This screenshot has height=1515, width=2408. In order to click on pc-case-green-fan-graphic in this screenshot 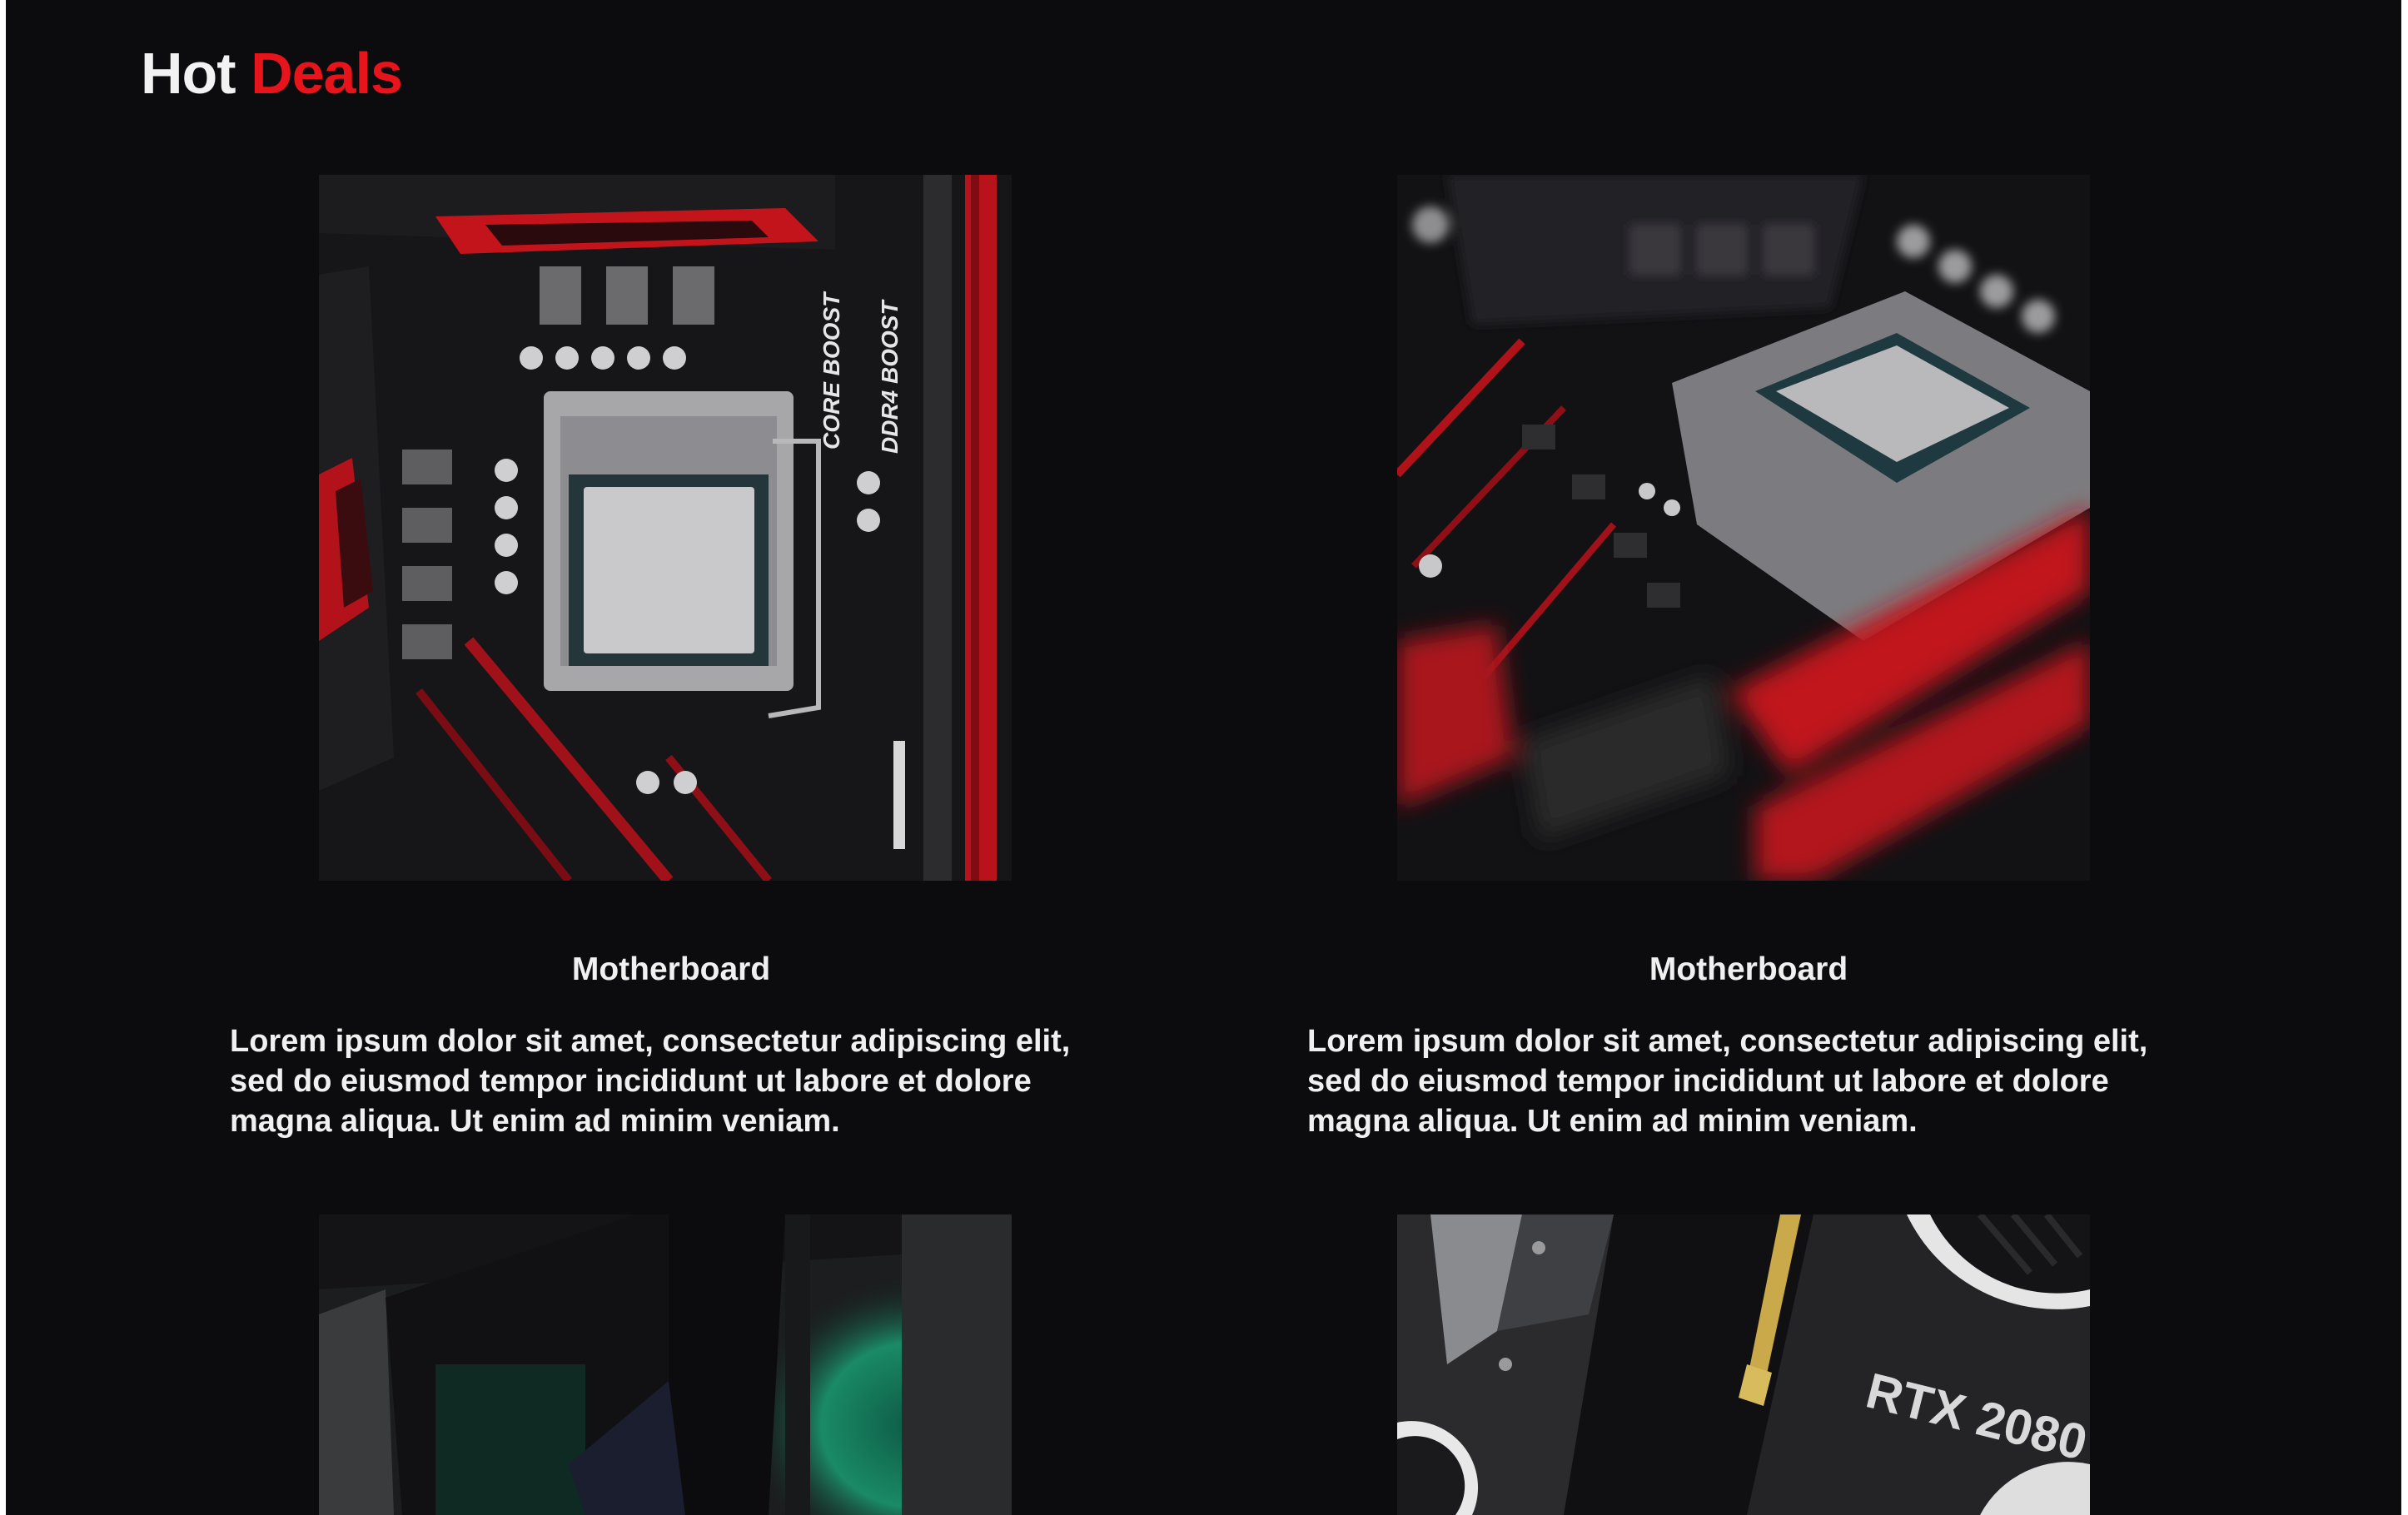, I will do `click(665, 1365)`.